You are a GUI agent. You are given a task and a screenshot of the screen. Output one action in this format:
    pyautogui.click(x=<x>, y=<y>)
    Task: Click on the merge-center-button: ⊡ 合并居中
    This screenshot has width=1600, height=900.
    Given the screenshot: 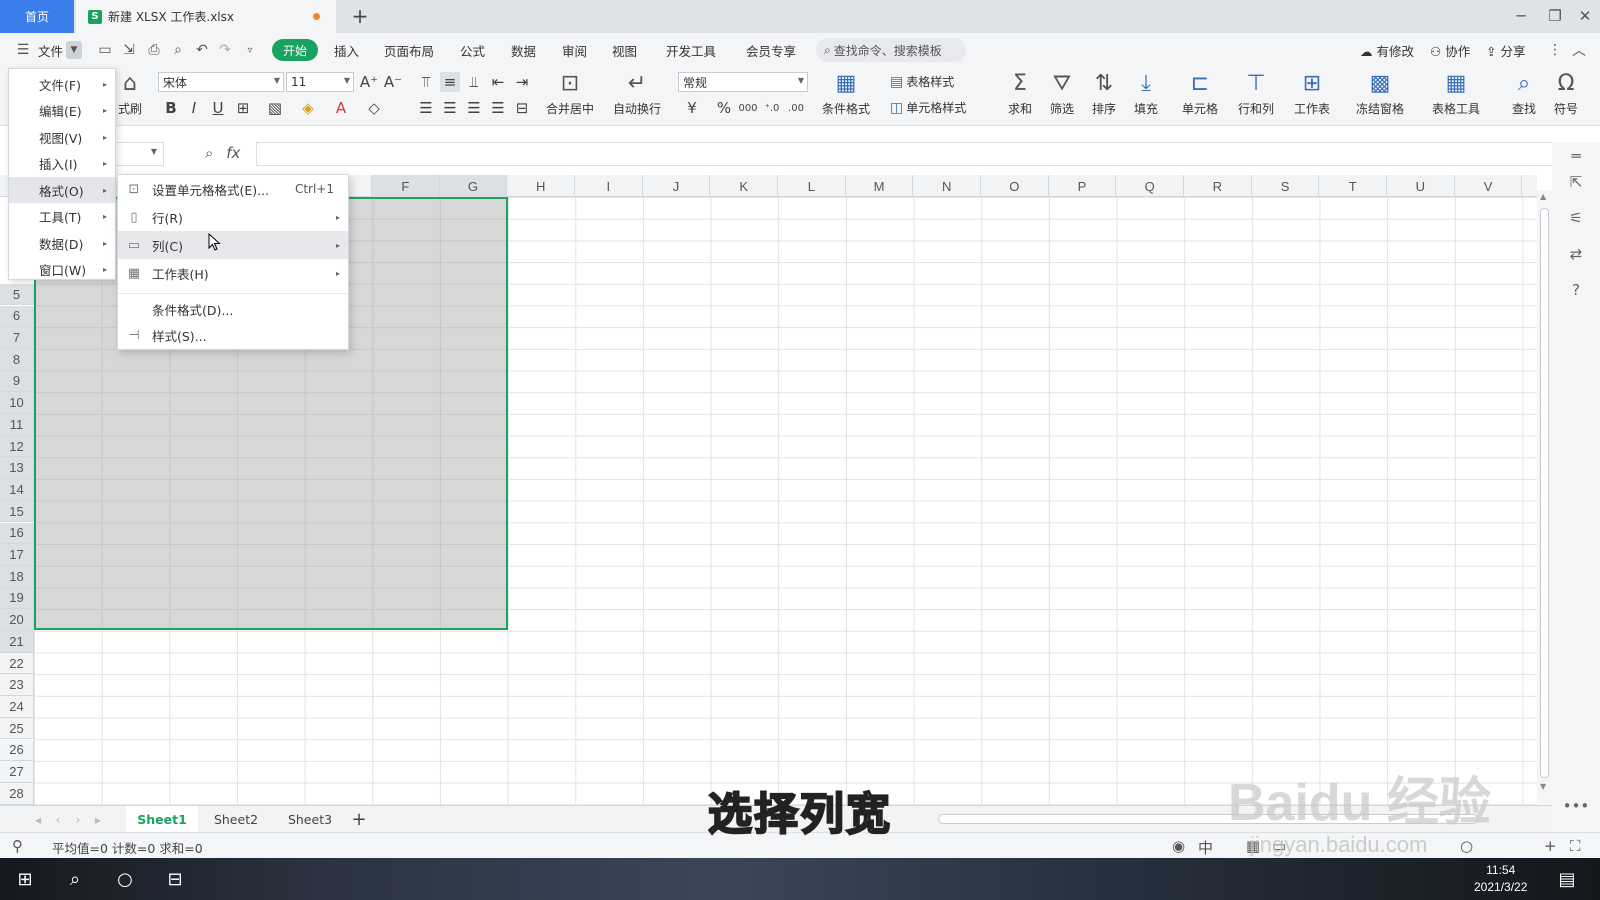 What is the action you would take?
    pyautogui.click(x=570, y=93)
    